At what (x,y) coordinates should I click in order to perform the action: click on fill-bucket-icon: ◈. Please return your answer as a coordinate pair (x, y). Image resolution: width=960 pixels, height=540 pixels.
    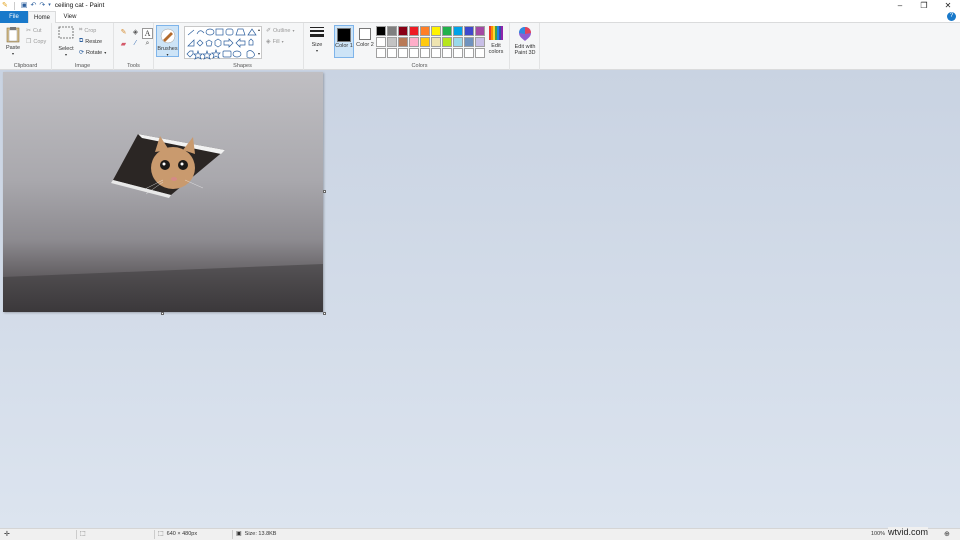
    Looking at the image, I should click on (135, 33).